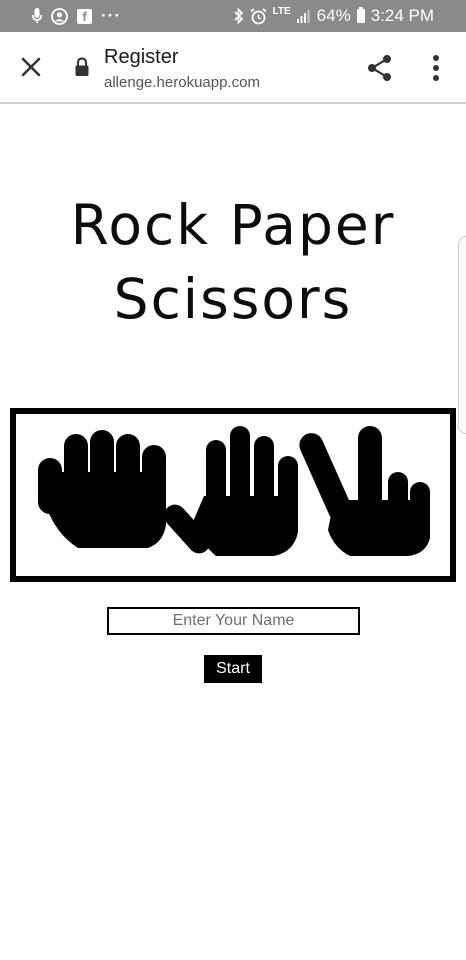 This screenshot has height=960, width=466. Describe the element at coordinates (59, 16) in the screenshot. I see `account-circle-icon` at that location.